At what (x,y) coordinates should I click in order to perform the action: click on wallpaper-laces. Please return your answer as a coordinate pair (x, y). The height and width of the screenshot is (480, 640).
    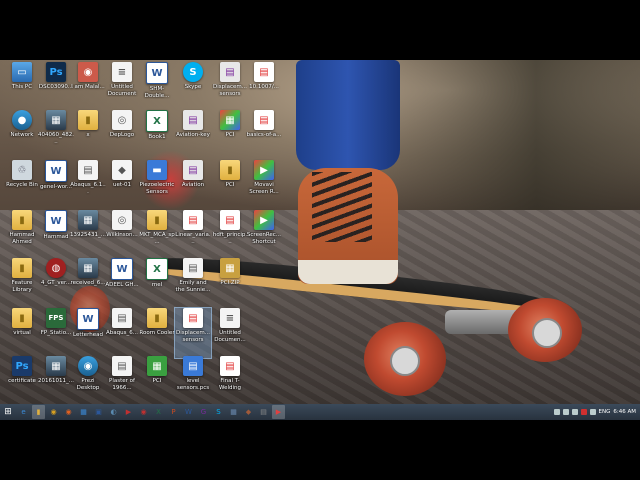
    Looking at the image, I should click on (342, 207).